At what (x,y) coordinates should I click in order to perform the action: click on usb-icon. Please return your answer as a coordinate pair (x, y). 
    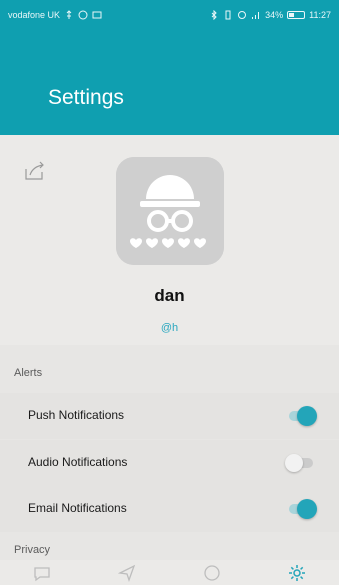
    Looking at the image, I should click on (69, 14).